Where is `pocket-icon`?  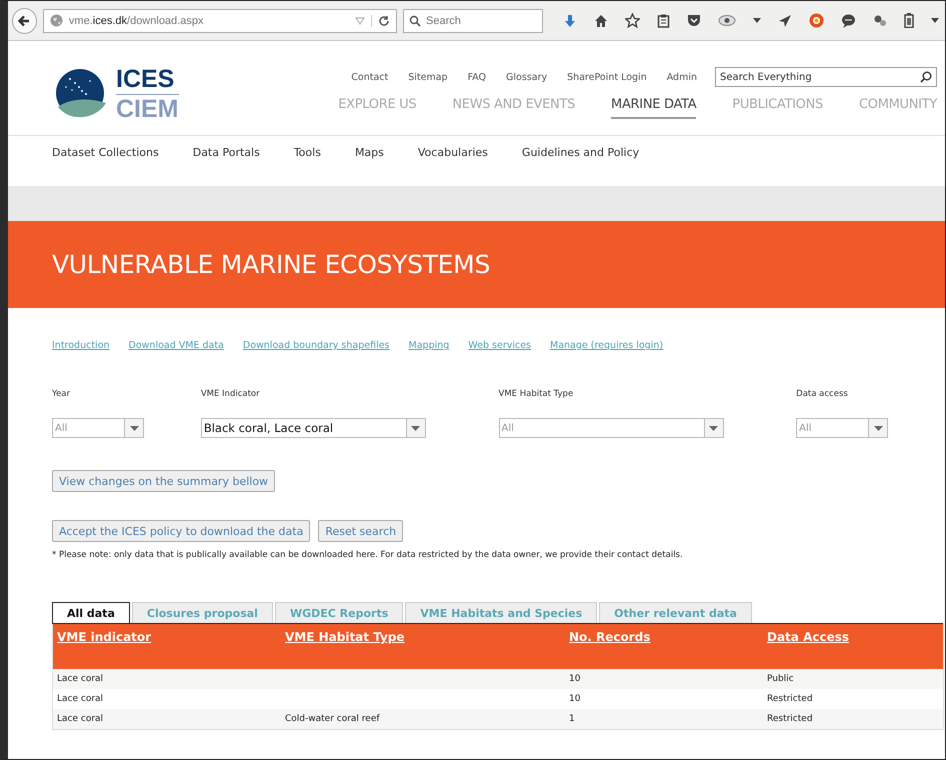 pocket-icon is located at coordinates (694, 20).